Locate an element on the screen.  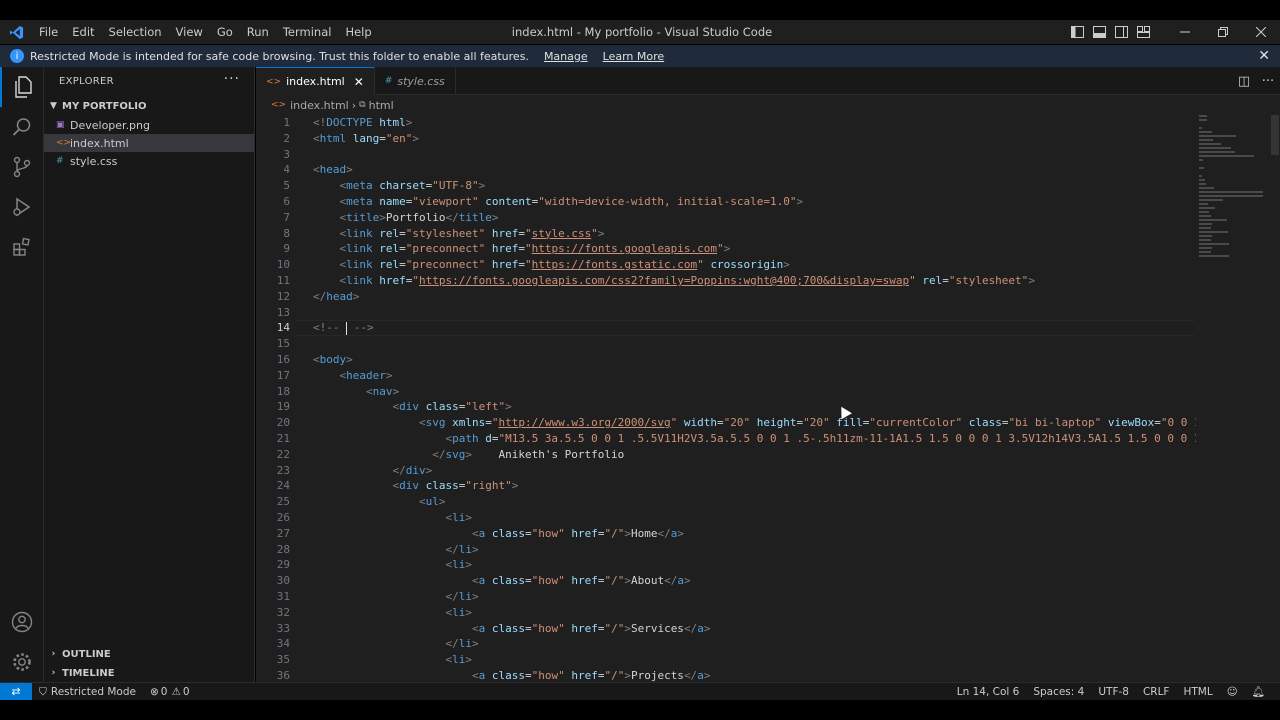
code-line: 7 <title>Portfolio</title> is located at coordinates (726, 218).